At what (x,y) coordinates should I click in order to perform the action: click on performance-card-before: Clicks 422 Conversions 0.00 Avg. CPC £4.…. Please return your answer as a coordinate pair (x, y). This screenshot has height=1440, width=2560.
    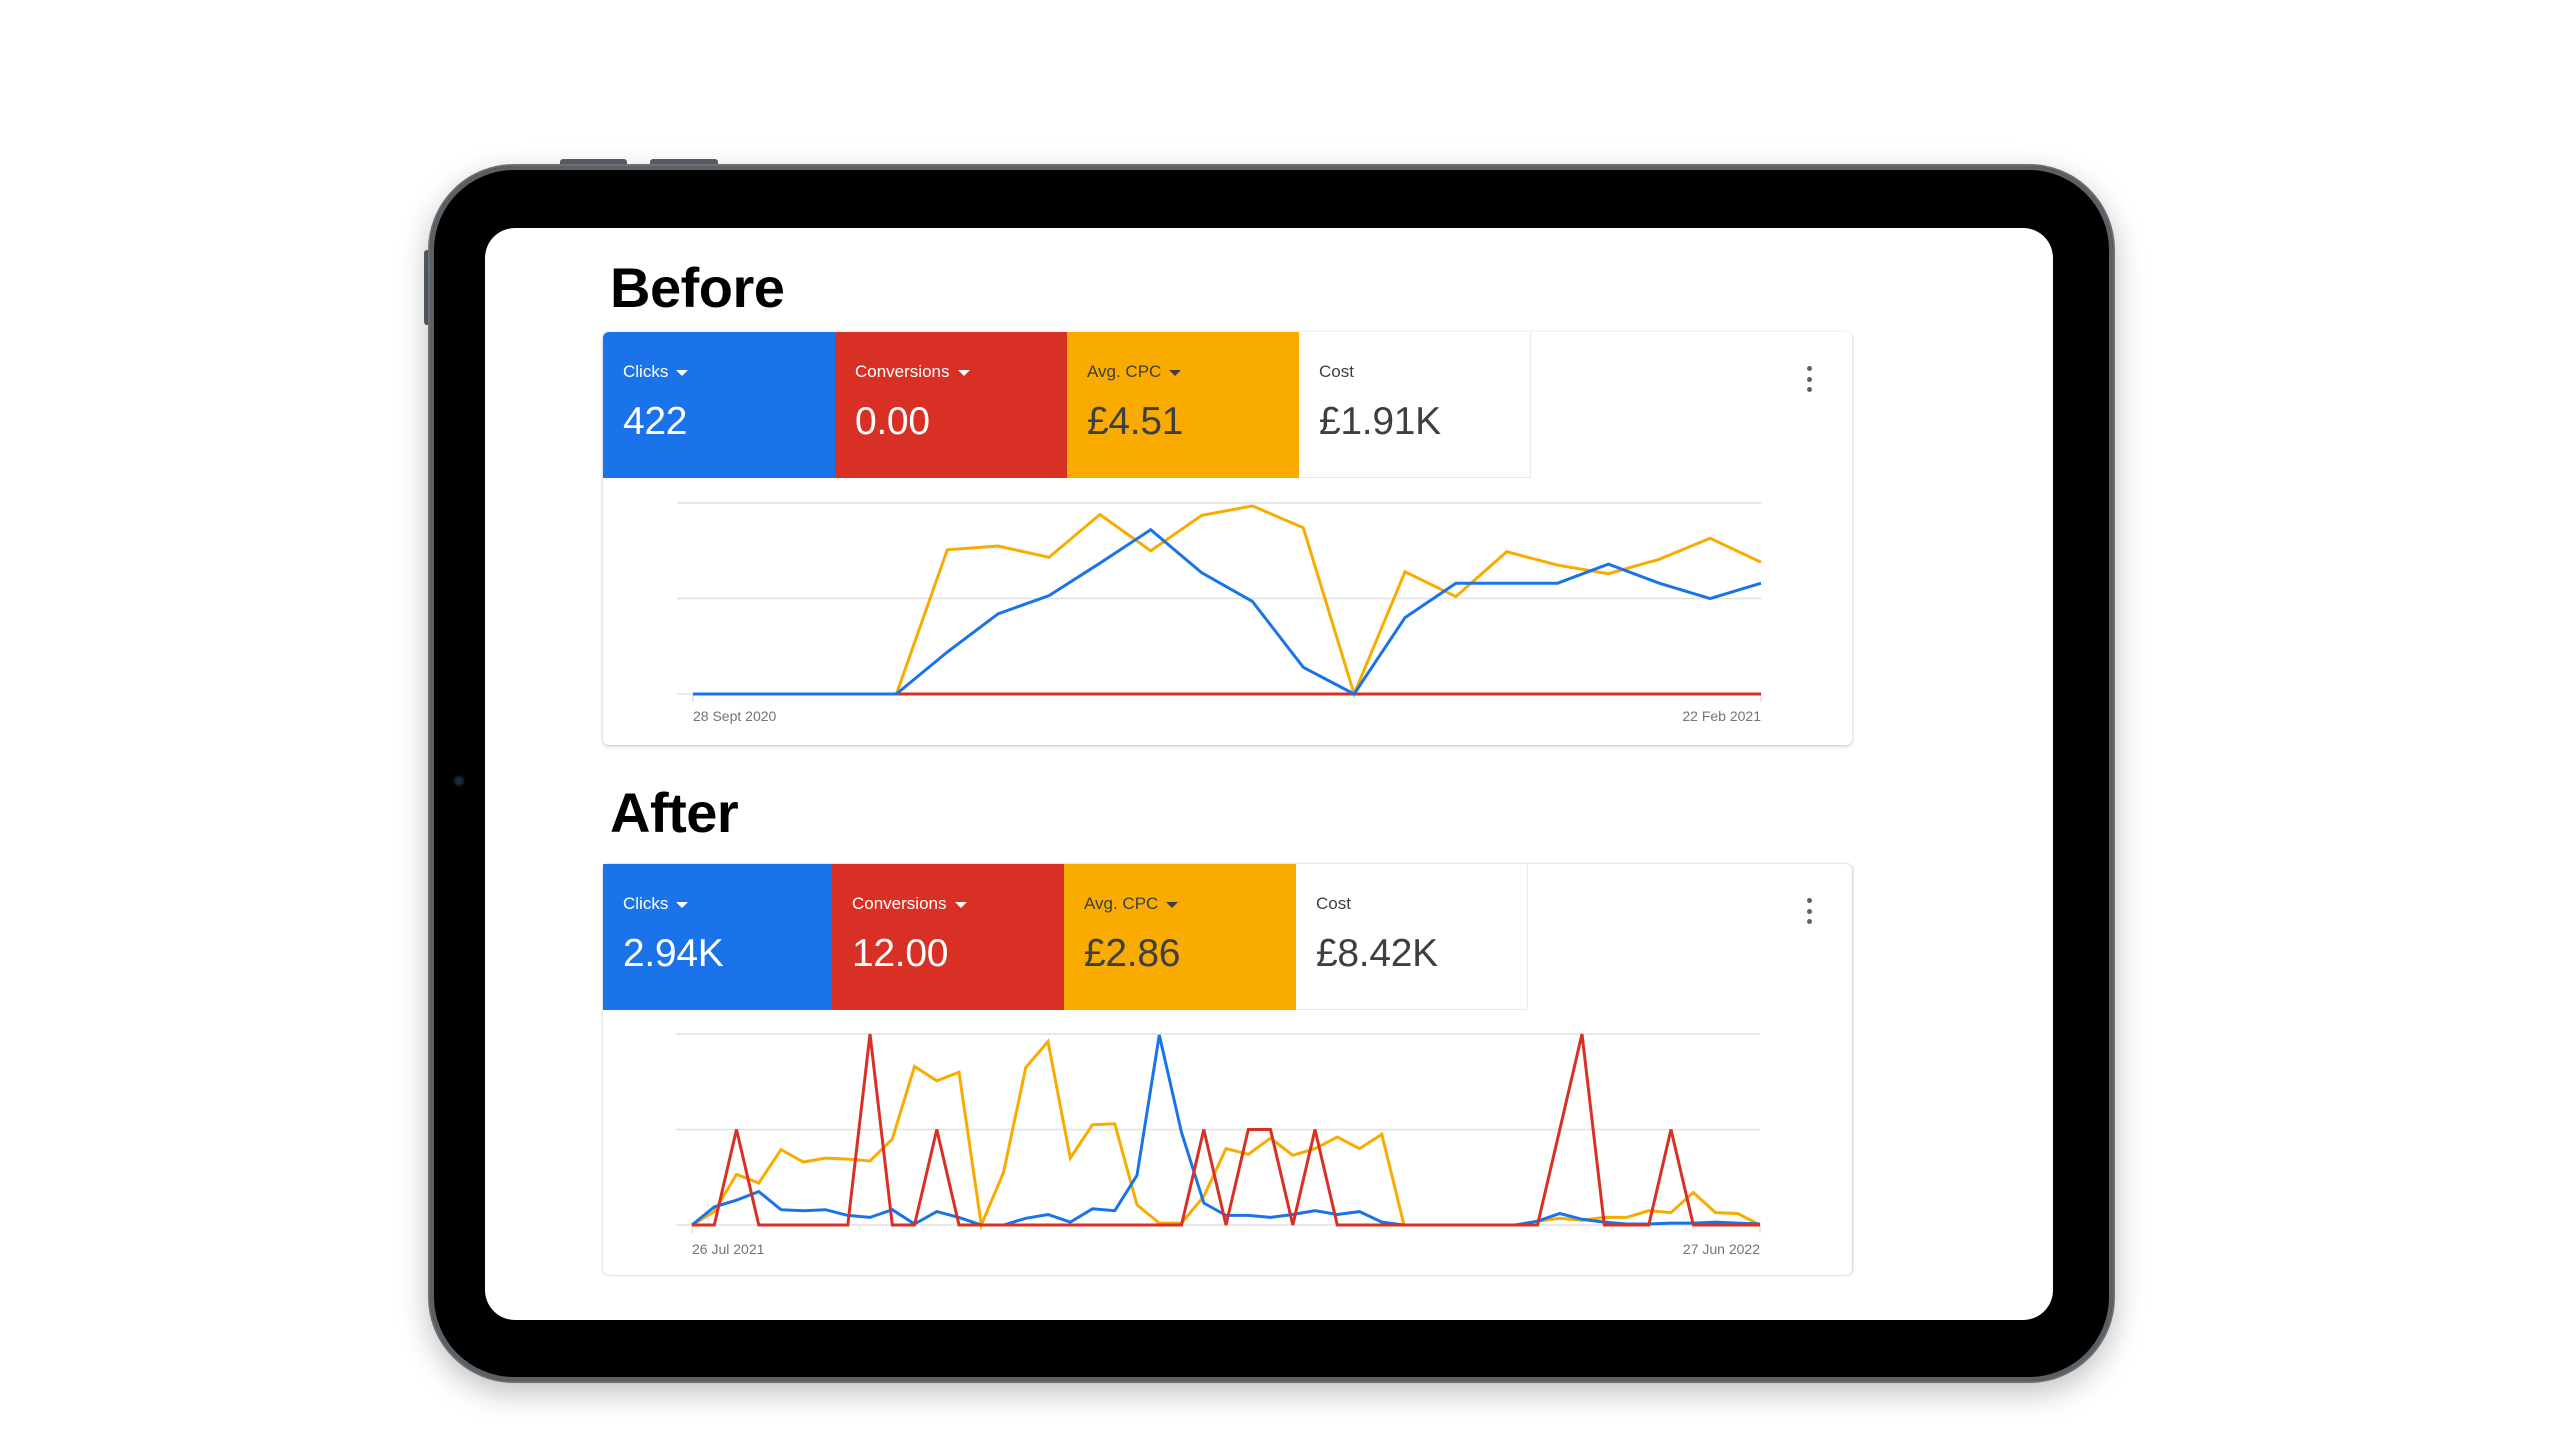
    Looking at the image, I should click on (1227, 538).